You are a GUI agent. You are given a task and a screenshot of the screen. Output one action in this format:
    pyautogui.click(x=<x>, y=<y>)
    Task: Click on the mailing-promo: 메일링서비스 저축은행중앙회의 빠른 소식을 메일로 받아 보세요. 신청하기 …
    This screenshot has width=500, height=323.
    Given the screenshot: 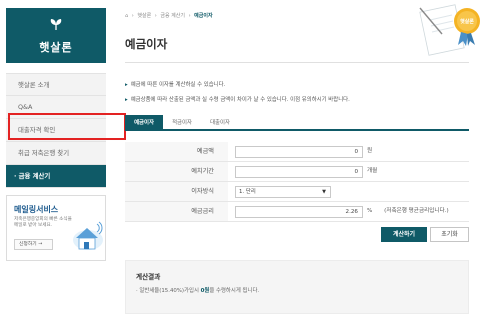 What is the action you would take?
    pyautogui.click(x=56, y=228)
    